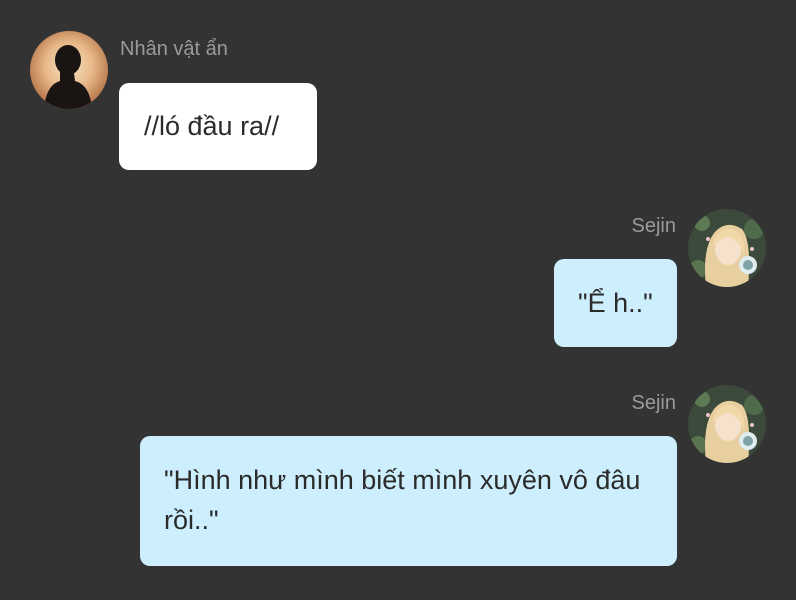  I want to click on message-bubble: //ló đầu ra//, so click(218, 126).